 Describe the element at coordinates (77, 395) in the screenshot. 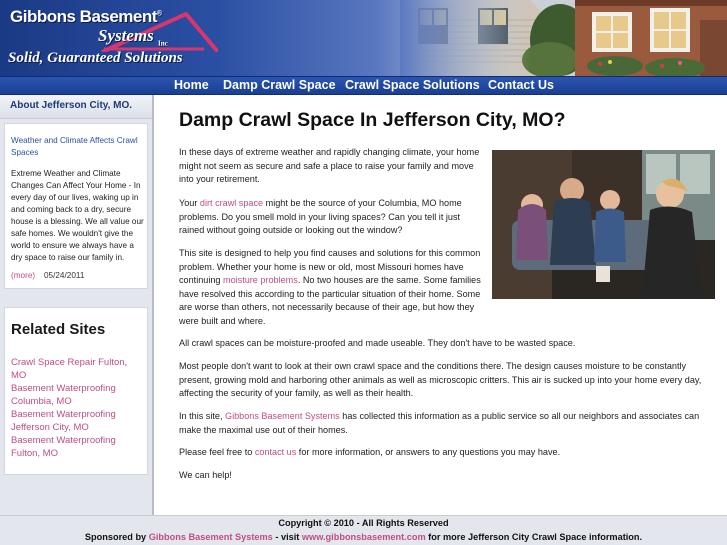

I see `related-link: Basement Waterproofing Columbia, MO` at that location.